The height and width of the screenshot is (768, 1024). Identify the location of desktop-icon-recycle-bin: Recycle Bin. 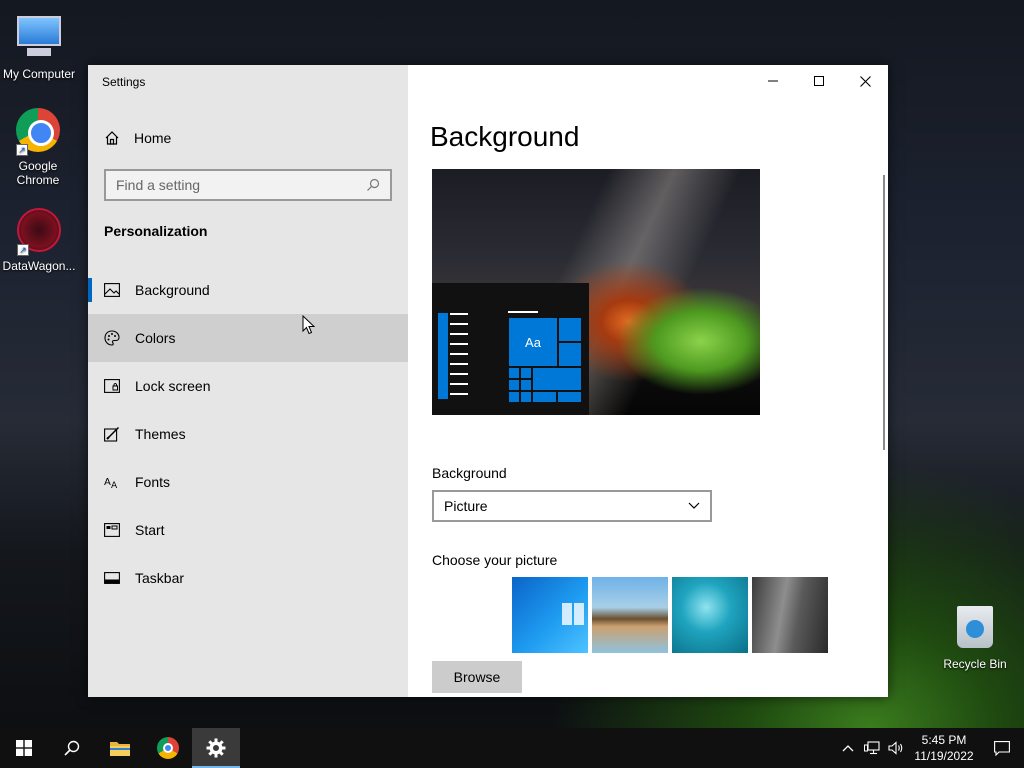
(975, 636).